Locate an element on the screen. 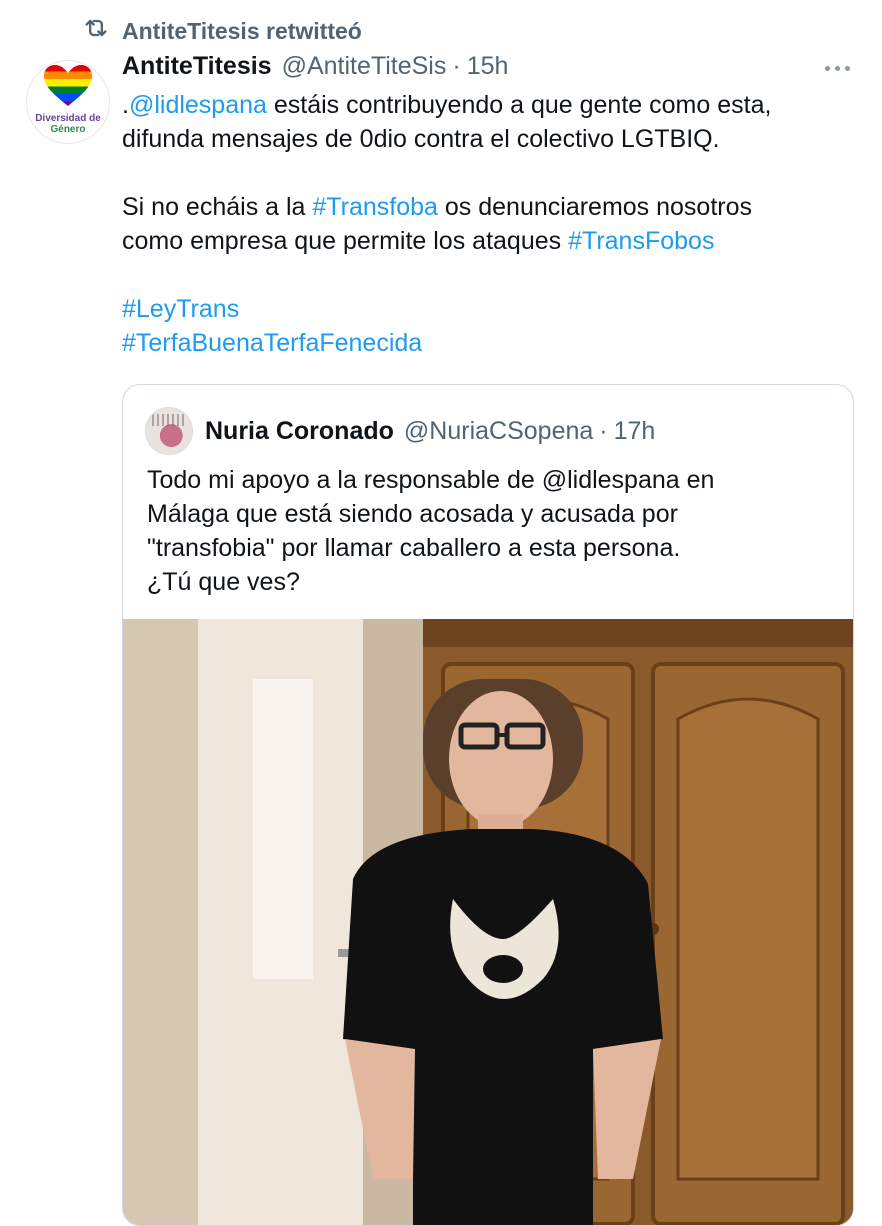 The width and height of the screenshot is (882, 1226). quoted-line: ¿Tú que ves? is located at coordinates (223, 582).